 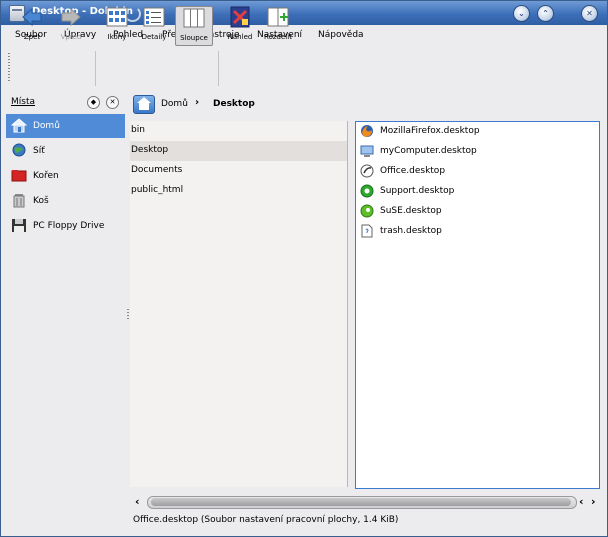 What do you see at coordinates (240, 37) in the screenshot?
I see `preview-label: Nahled` at bounding box center [240, 37].